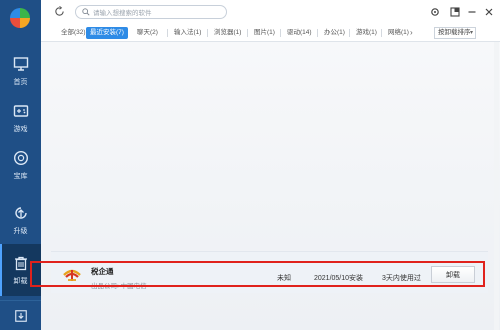  What do you see at coordinates (339, 278) in the screenshot?
I see `app-install-date: 2021/05/10安装` at bounding box center [339, 278].